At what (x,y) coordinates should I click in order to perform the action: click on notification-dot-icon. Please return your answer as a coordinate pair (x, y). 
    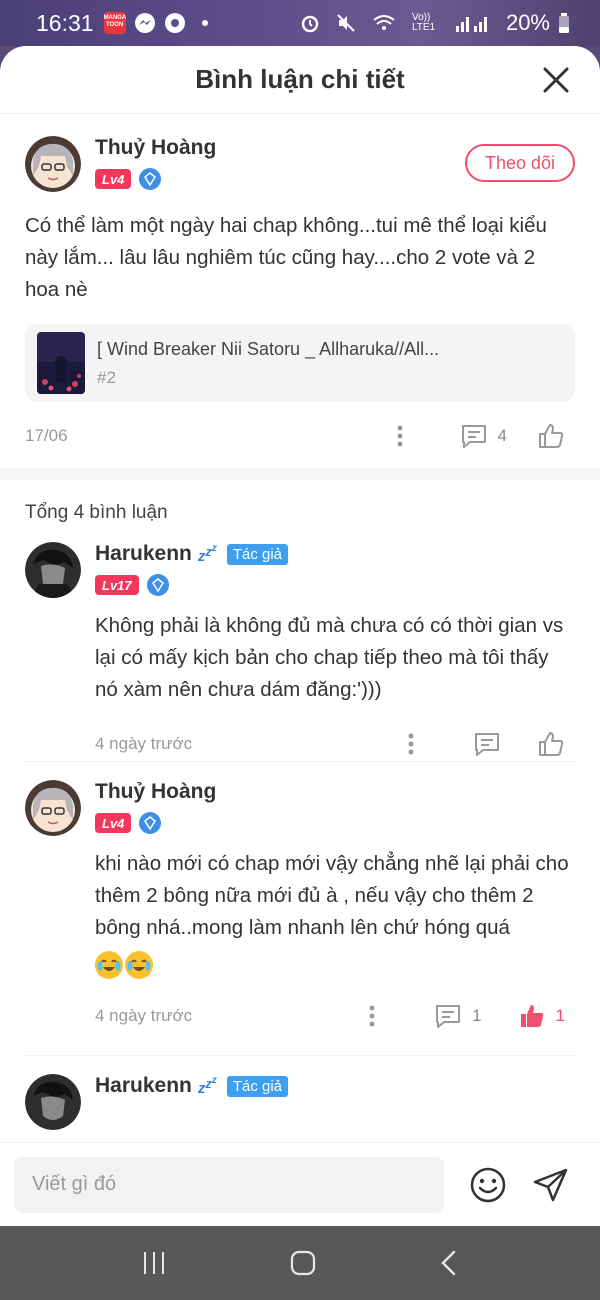
    Looking at the image, I should click on (204, 23).